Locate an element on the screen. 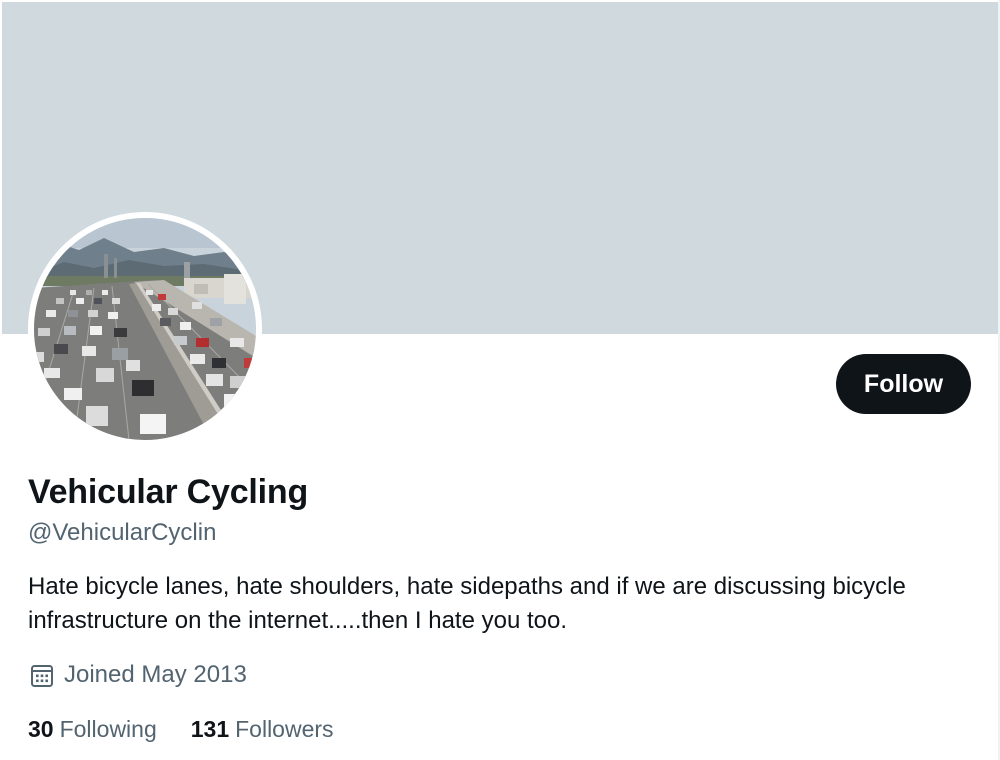 This screenshot has width=1000, height=760. follow-stats: 30 Following 131 Followers is located at coordinates (181, 729).